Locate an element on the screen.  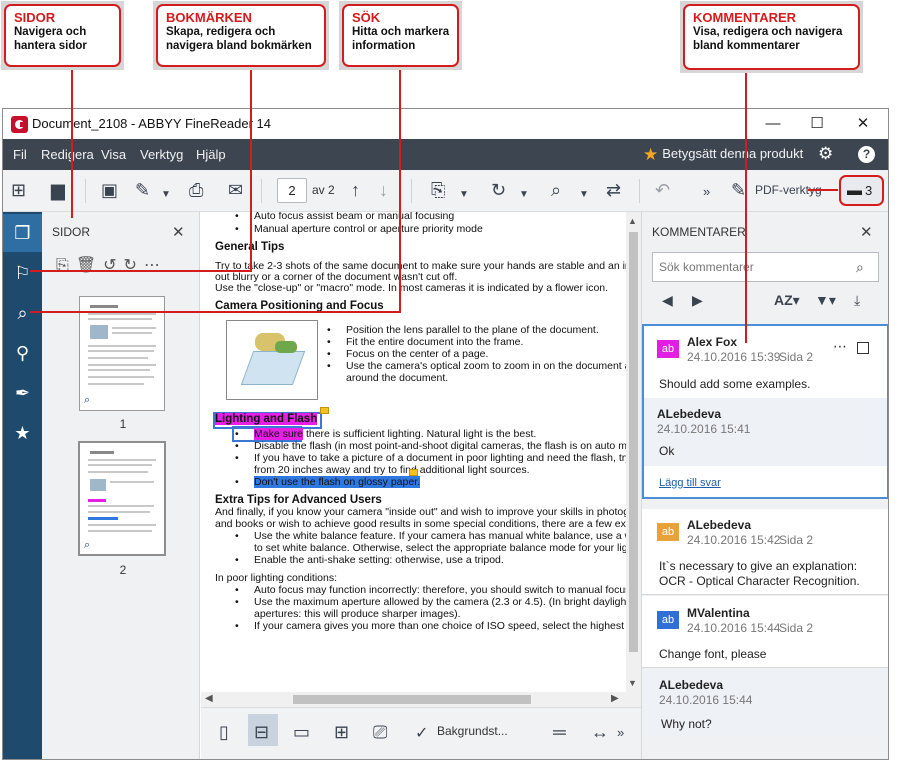
email-icon: ✉ is located at coordinates (235, 190).